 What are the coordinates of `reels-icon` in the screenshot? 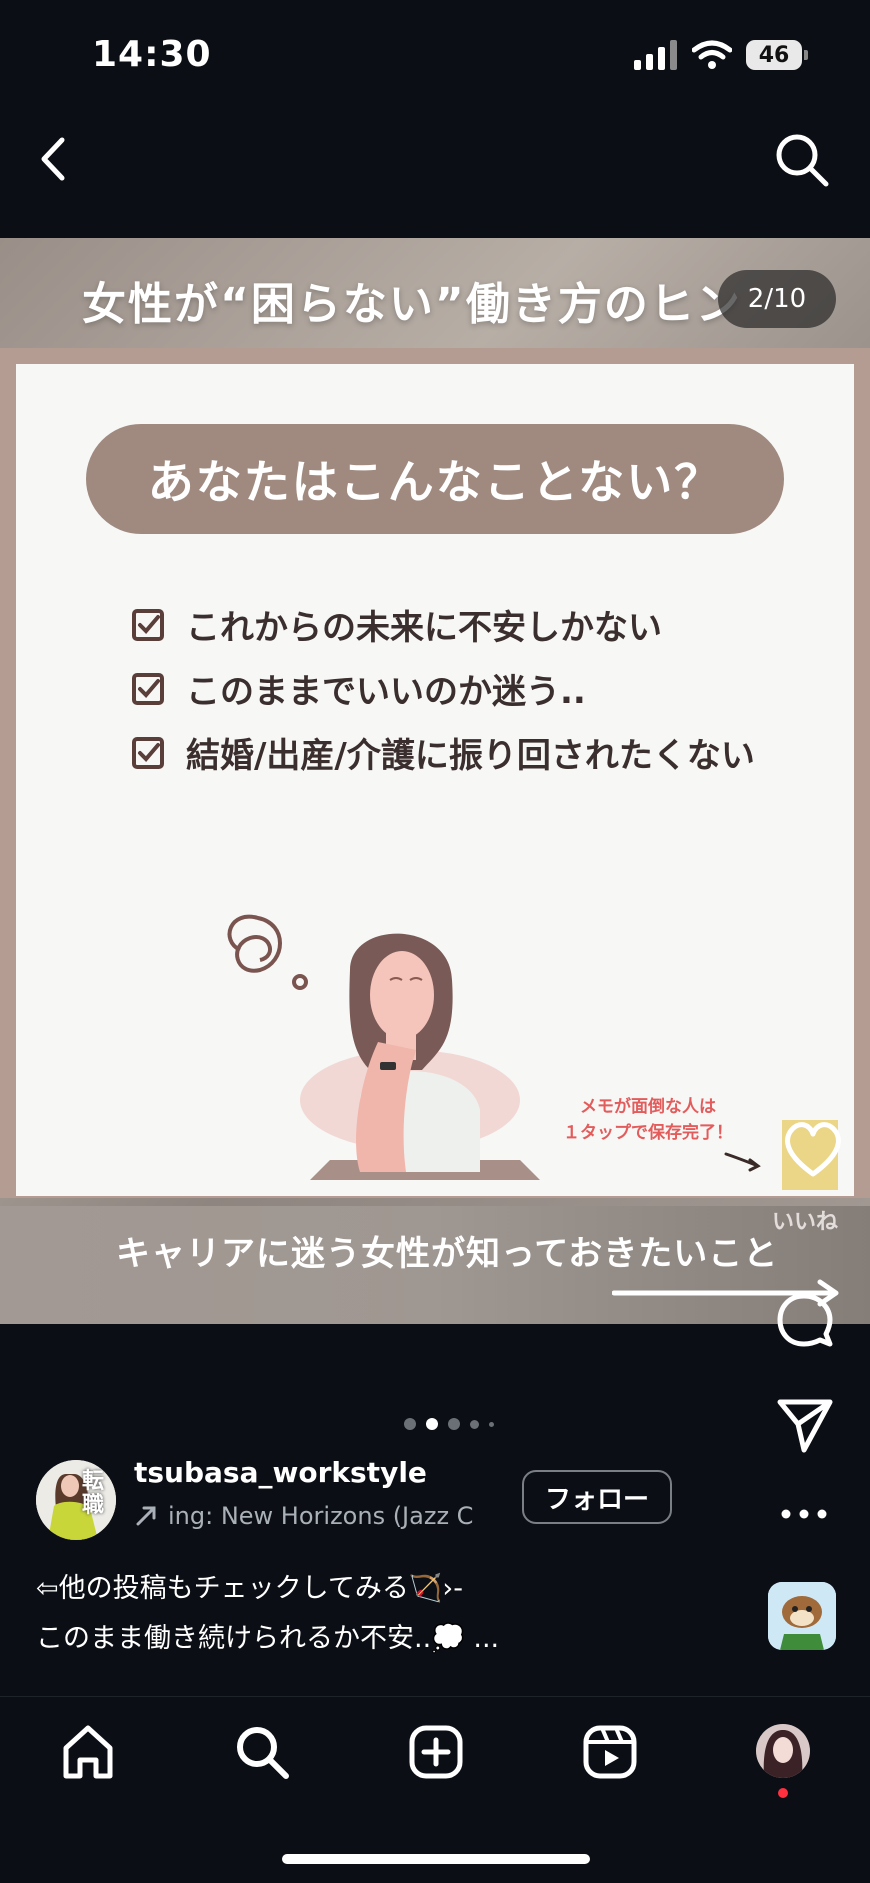 It's located at (610, 1752).